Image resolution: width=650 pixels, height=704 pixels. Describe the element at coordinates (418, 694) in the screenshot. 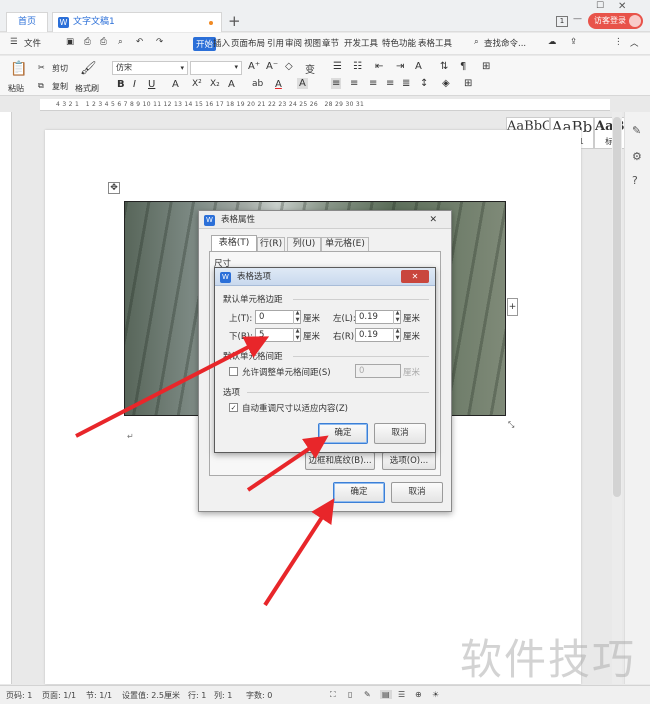

I see `web-view-icon: ⊕` at that location.